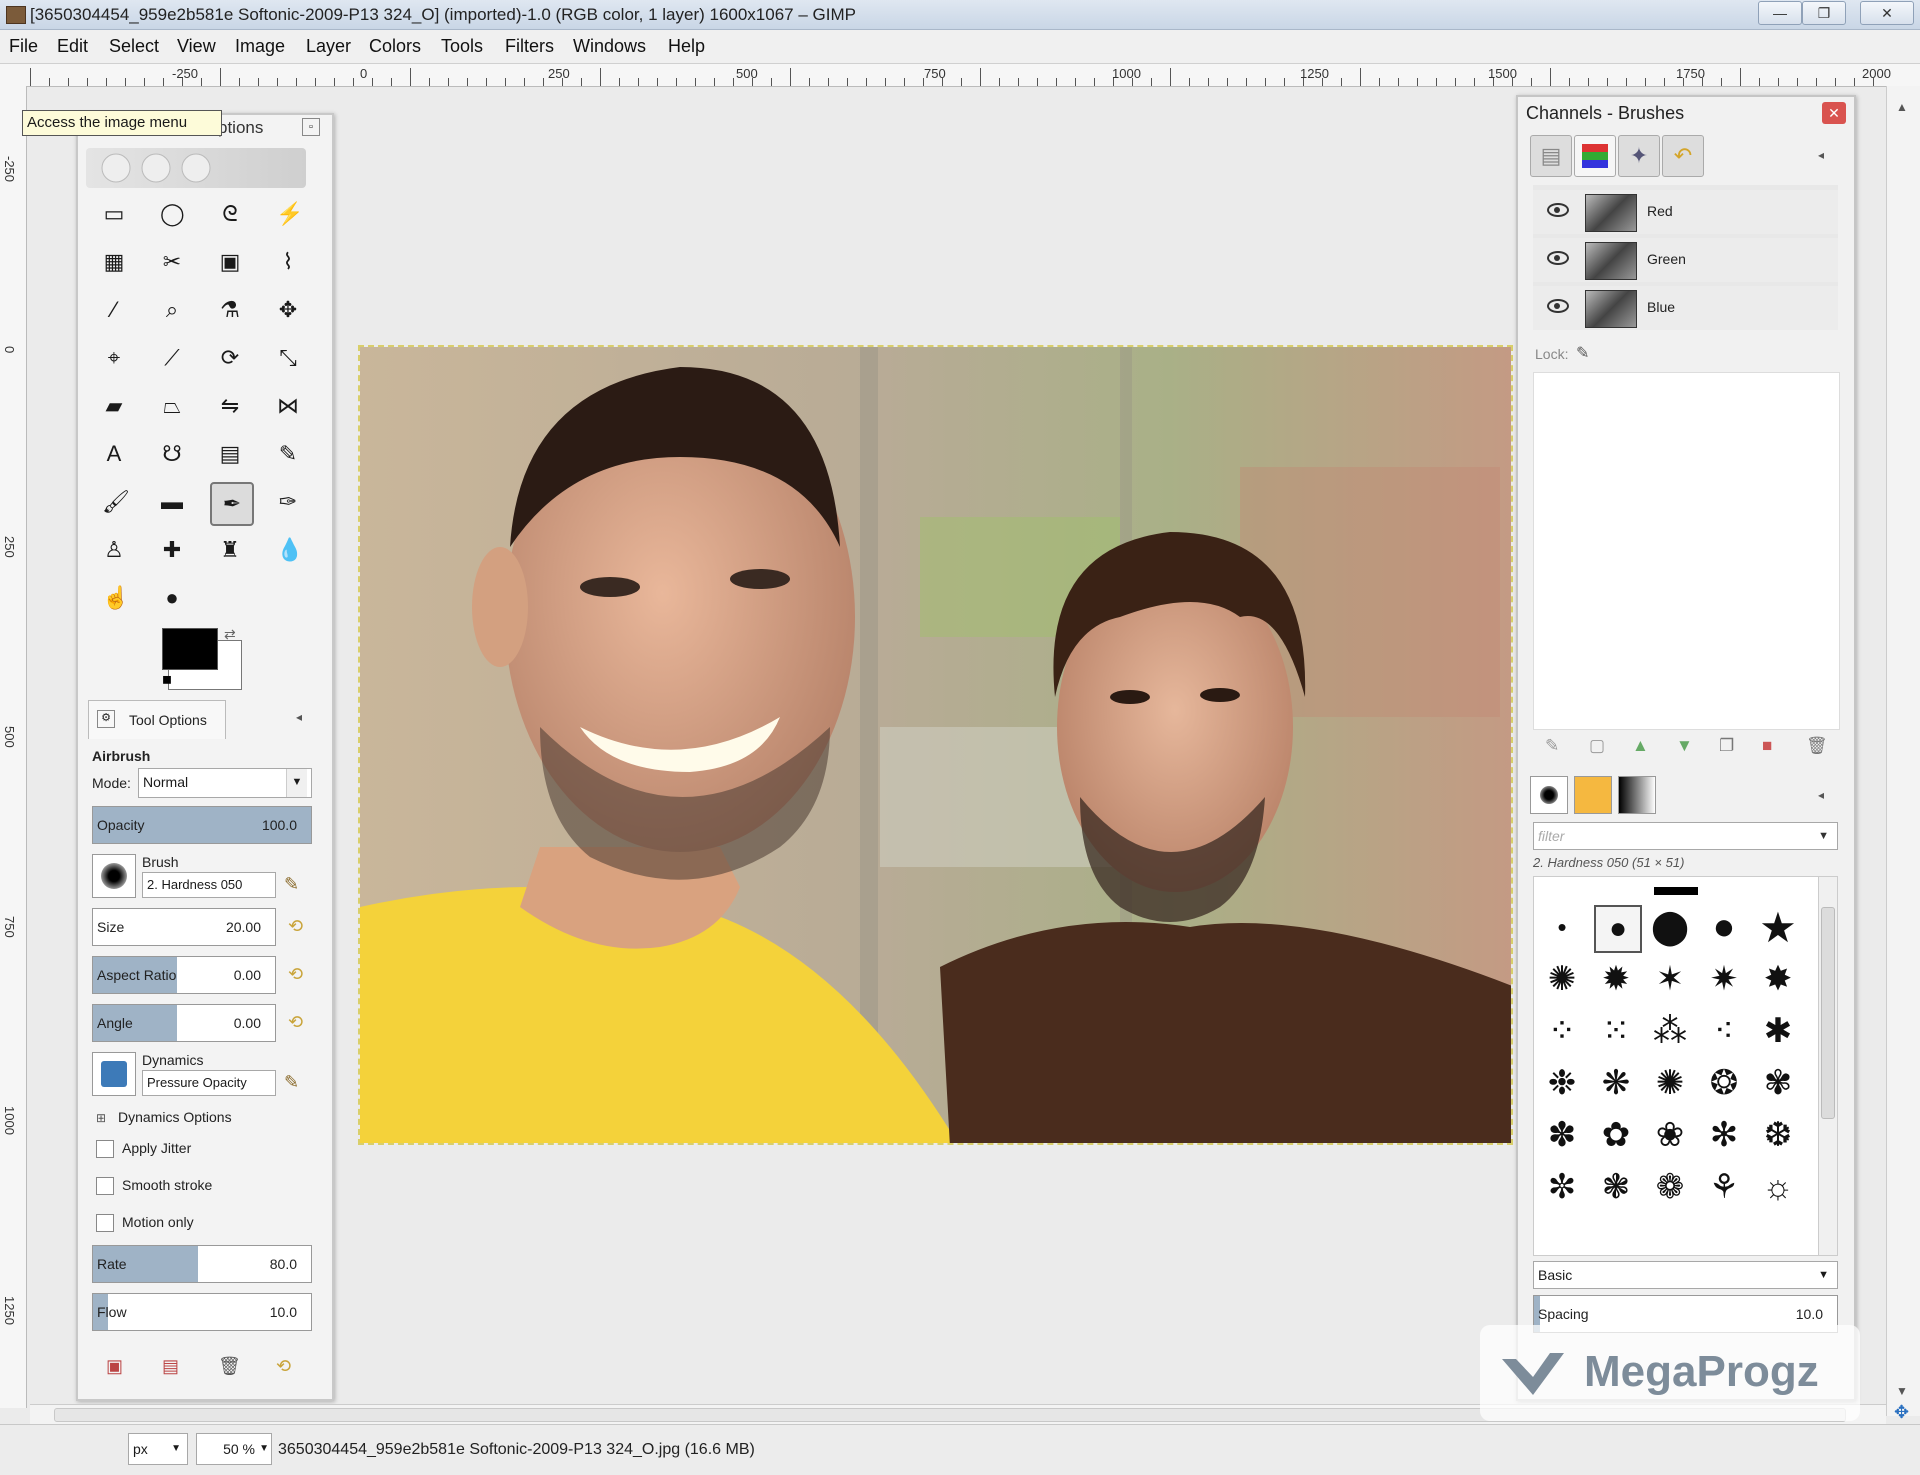 This screenshot has width=1920, height=1475. Describe the element at coordinates (1670, 1031) in the screenshot. I see `brush-preset-icon: ⁂` at that location.